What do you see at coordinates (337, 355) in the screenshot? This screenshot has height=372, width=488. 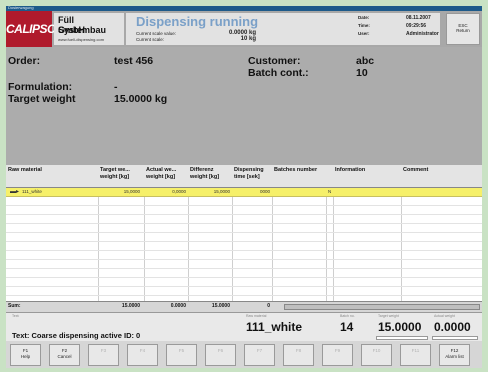 I see `f9-button: F9` at bounding box center [337, 355].